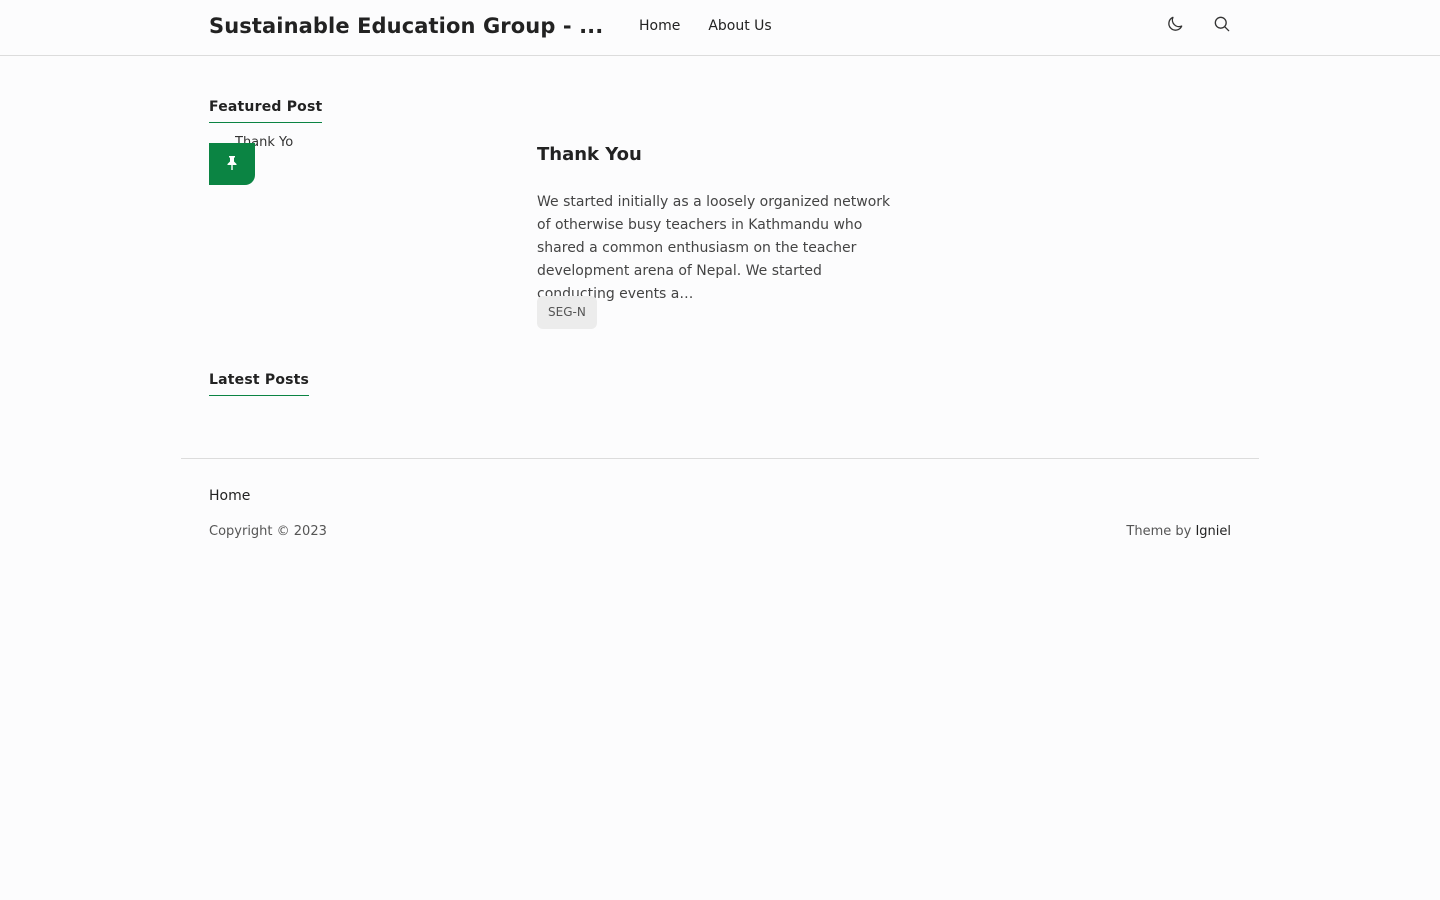 Image resolution: width=1440 pixels, height=900 pixels. I want to click on search-button, so click(1222, 26).